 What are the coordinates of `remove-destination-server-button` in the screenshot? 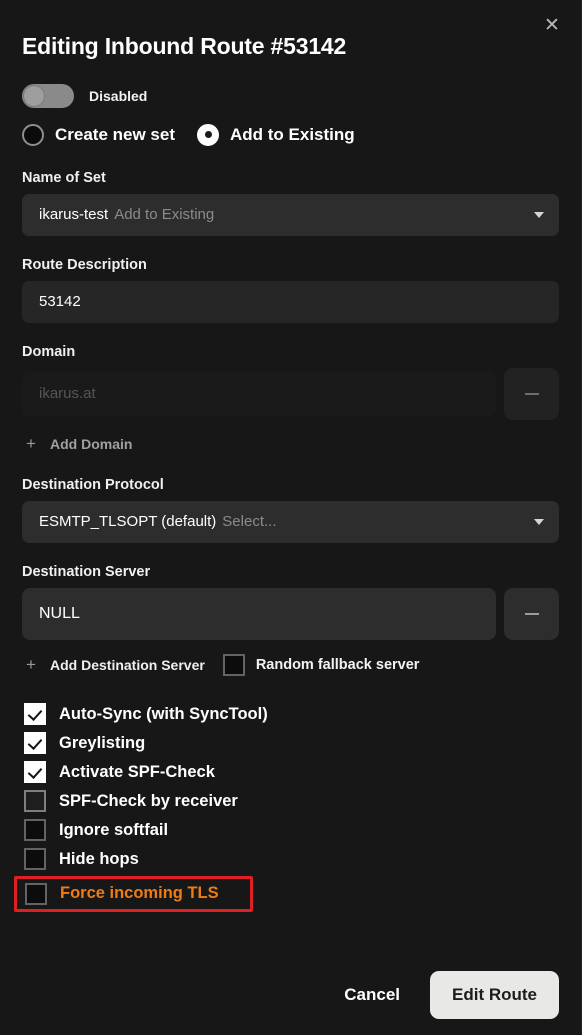 It's located at (531, 613).